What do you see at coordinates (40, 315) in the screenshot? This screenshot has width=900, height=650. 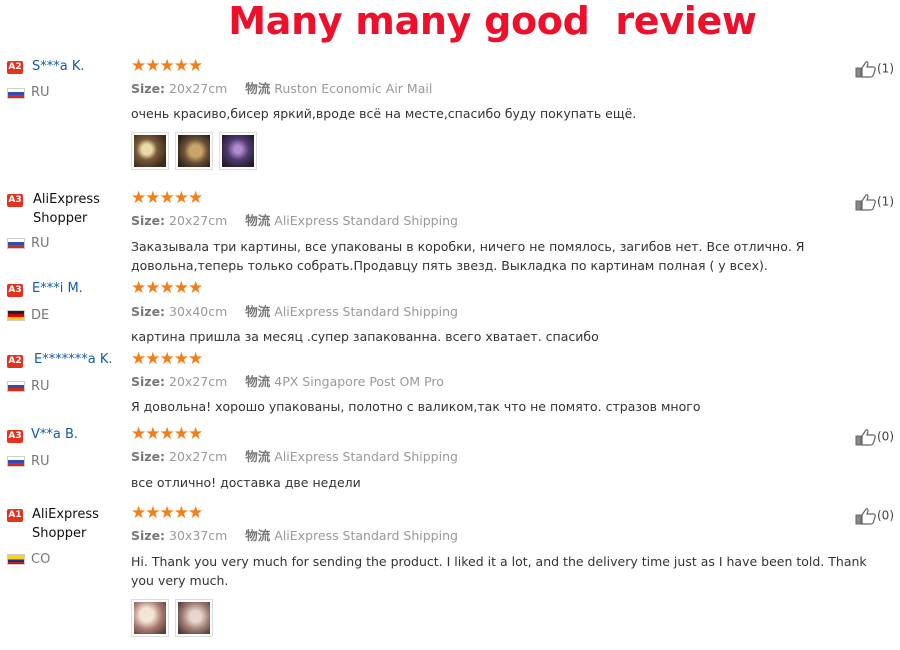 I see `country-code: DE` at bounding box center [40, 315].